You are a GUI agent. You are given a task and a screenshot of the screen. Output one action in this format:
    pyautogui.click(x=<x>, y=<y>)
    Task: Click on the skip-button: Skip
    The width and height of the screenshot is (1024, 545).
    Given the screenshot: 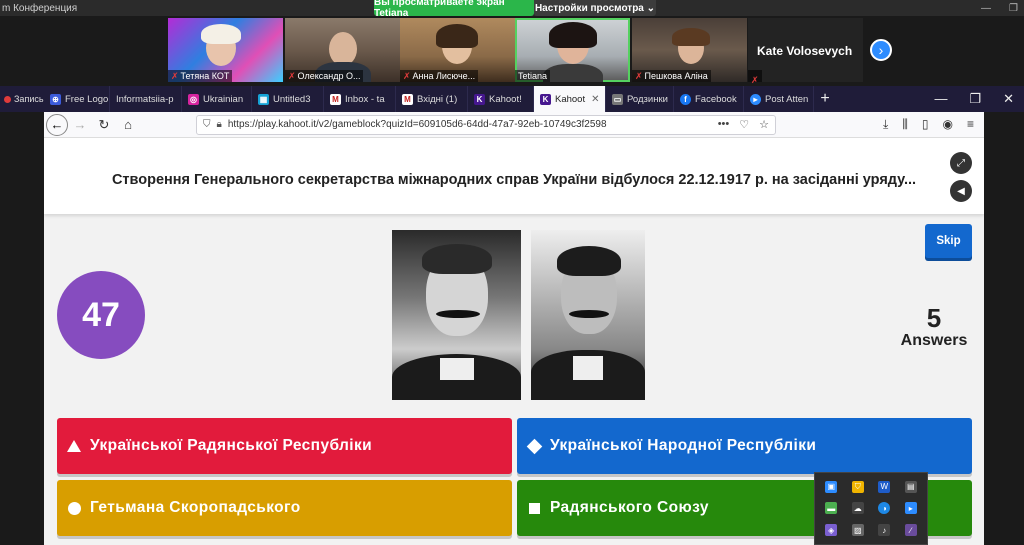 What is the action you would take?
    pyautogui.click(x=948, y=241)
    